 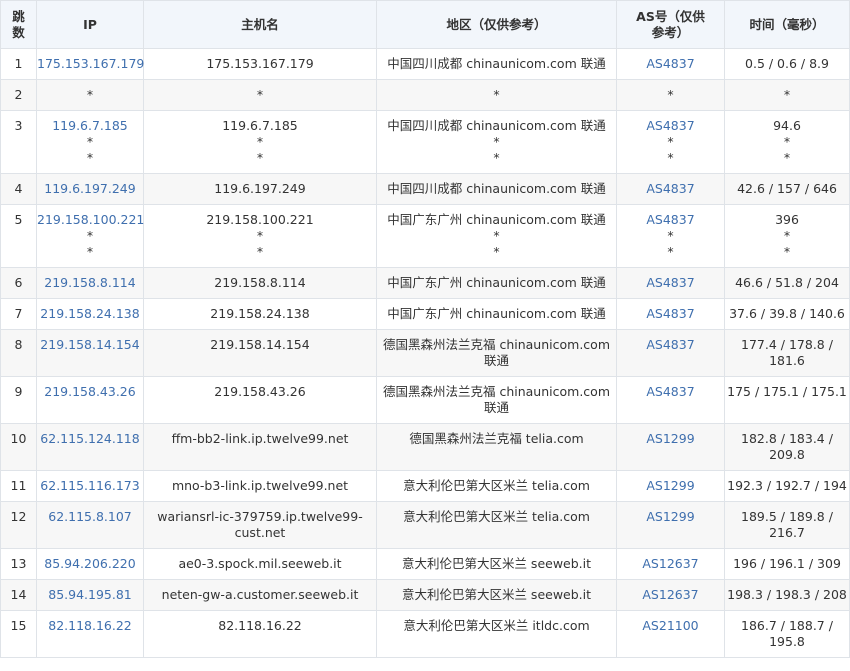 I want to click on time-cell-text: 46.6 / 51.8 / 204, so click(x=787, y=282).